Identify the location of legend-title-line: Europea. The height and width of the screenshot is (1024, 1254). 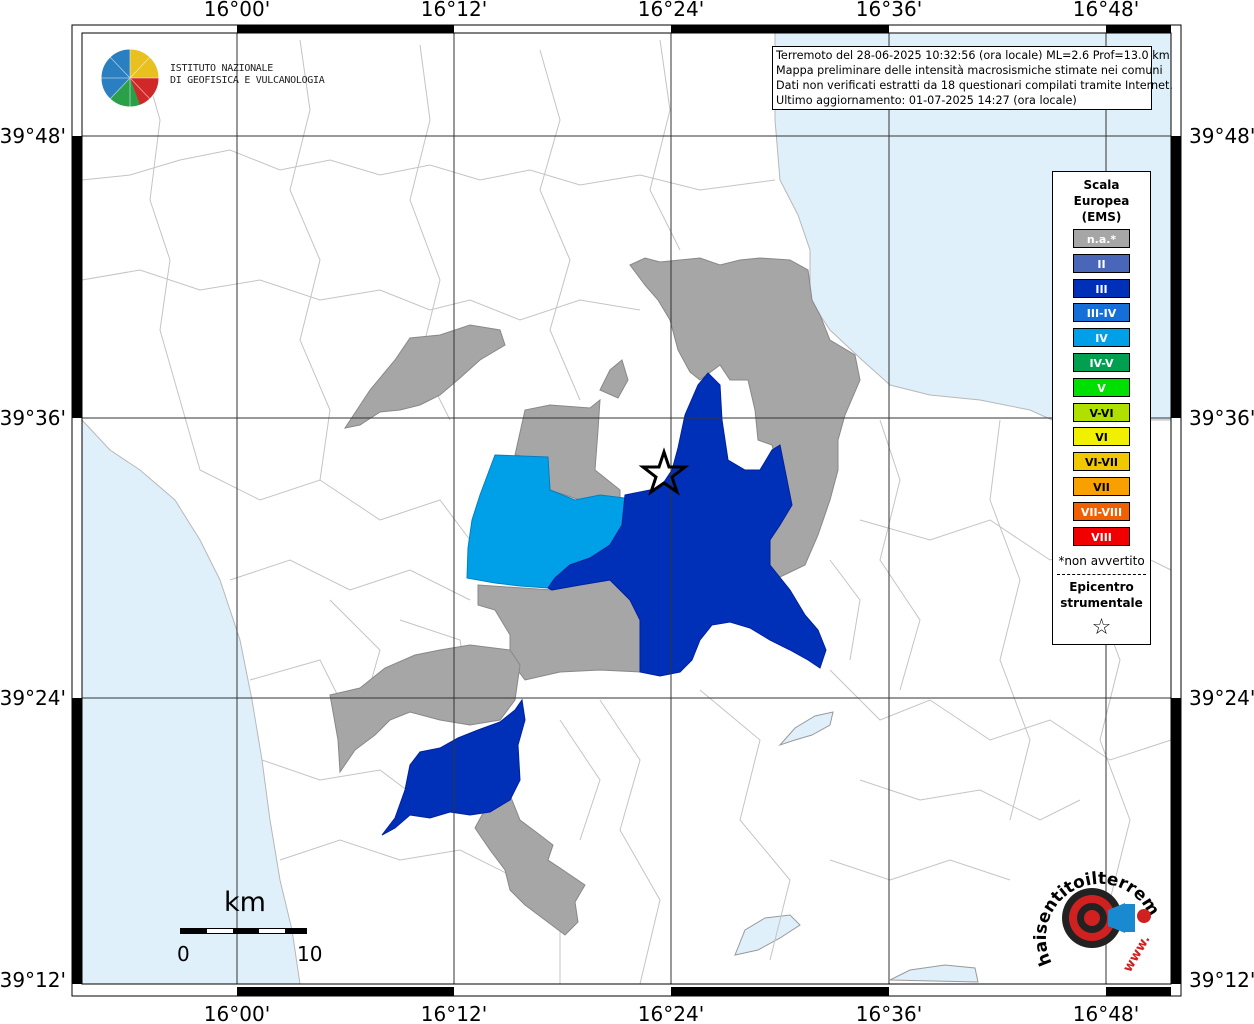
(1101, 201).